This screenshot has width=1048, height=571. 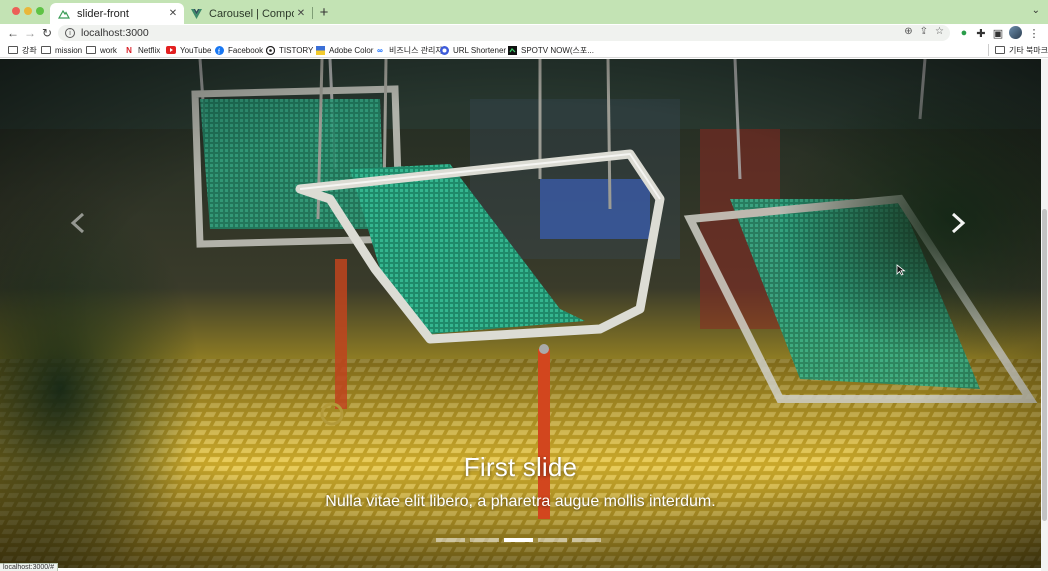 What do you see at coordinates (28, 11) in the screenshot?
I see `minimize-window-button` at bounding box center [28, 11].